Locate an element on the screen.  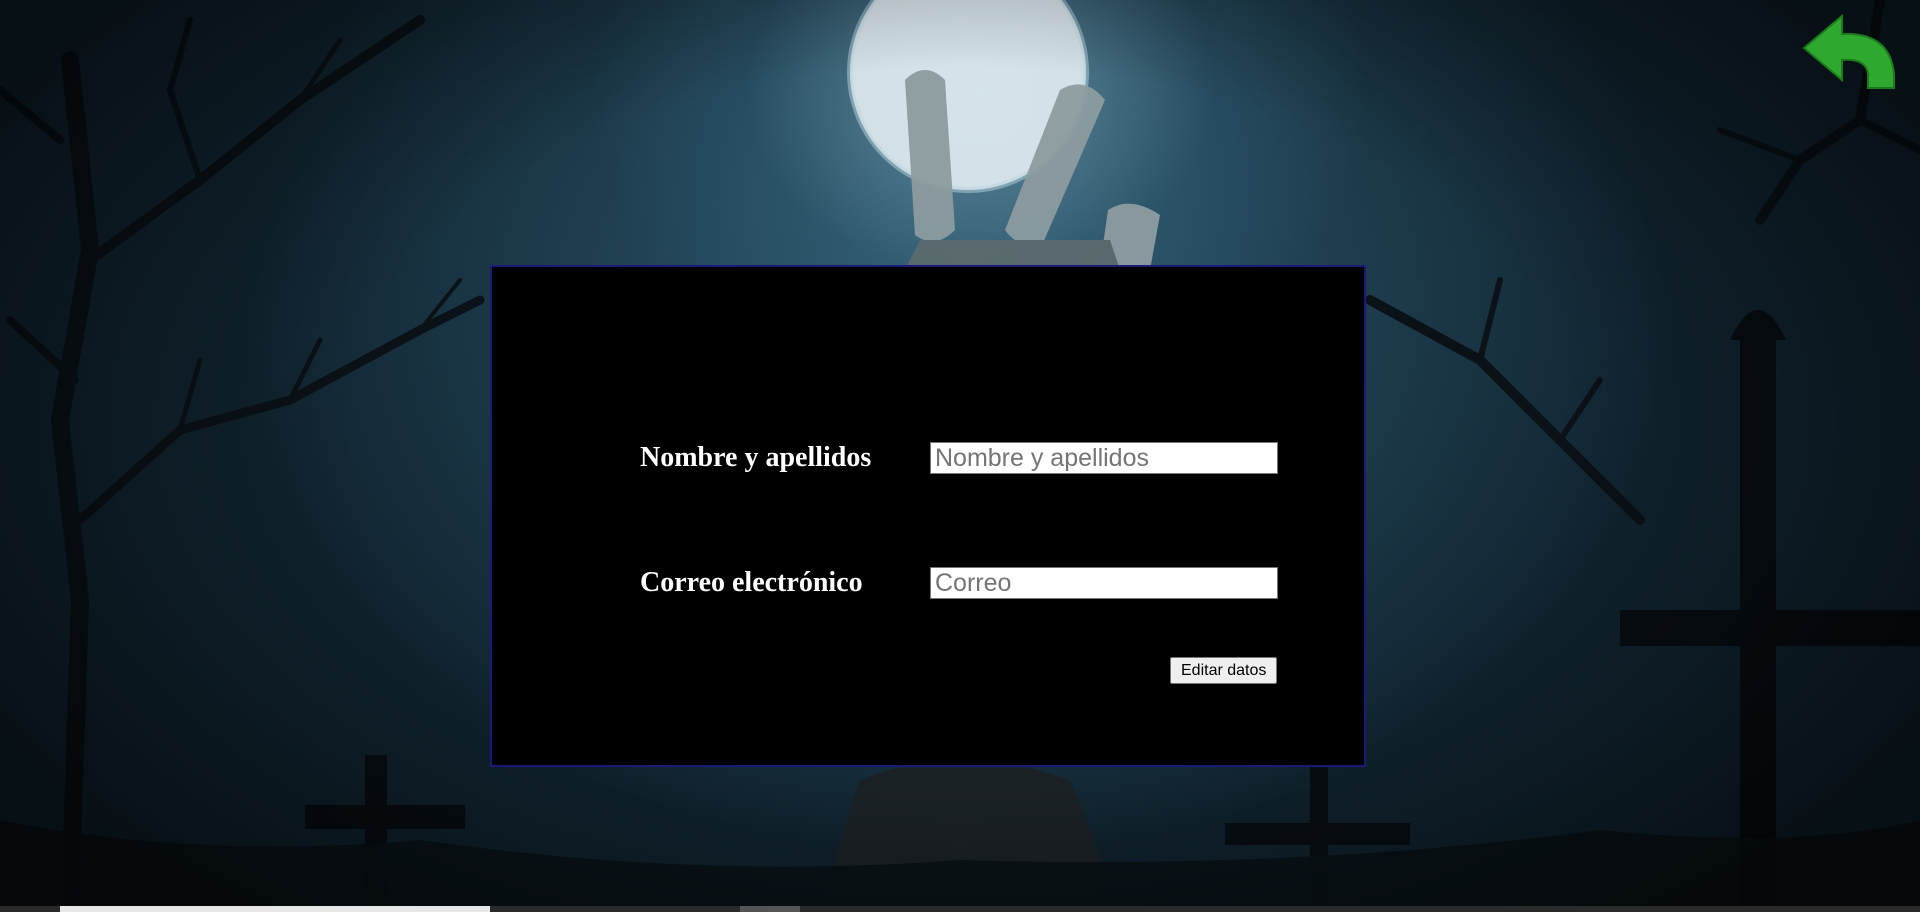
name-label: Nombre y apellidos is located at coordinates (756, 457).